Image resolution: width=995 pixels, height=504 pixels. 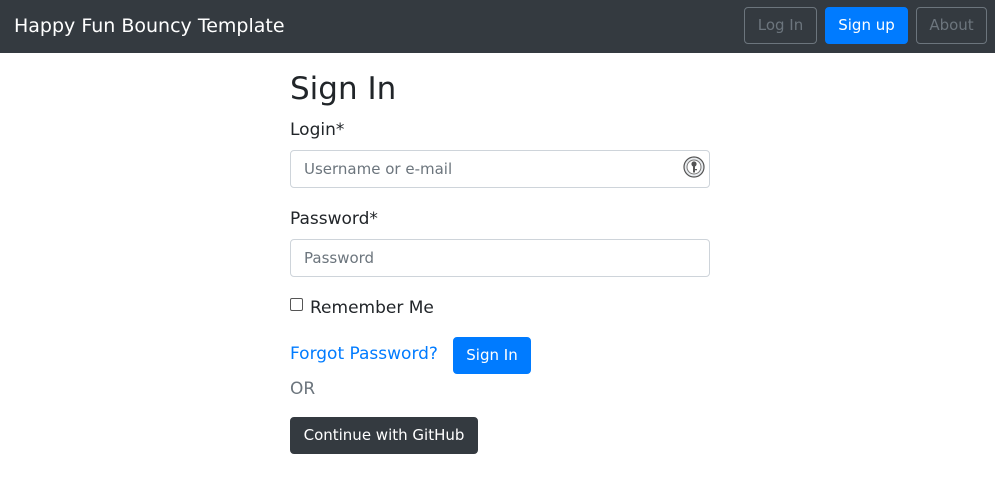 What do you see at coordinates (334, 219) in the screenshot?
I see `password-field-label: Password*` at bounding box center [334, 219].